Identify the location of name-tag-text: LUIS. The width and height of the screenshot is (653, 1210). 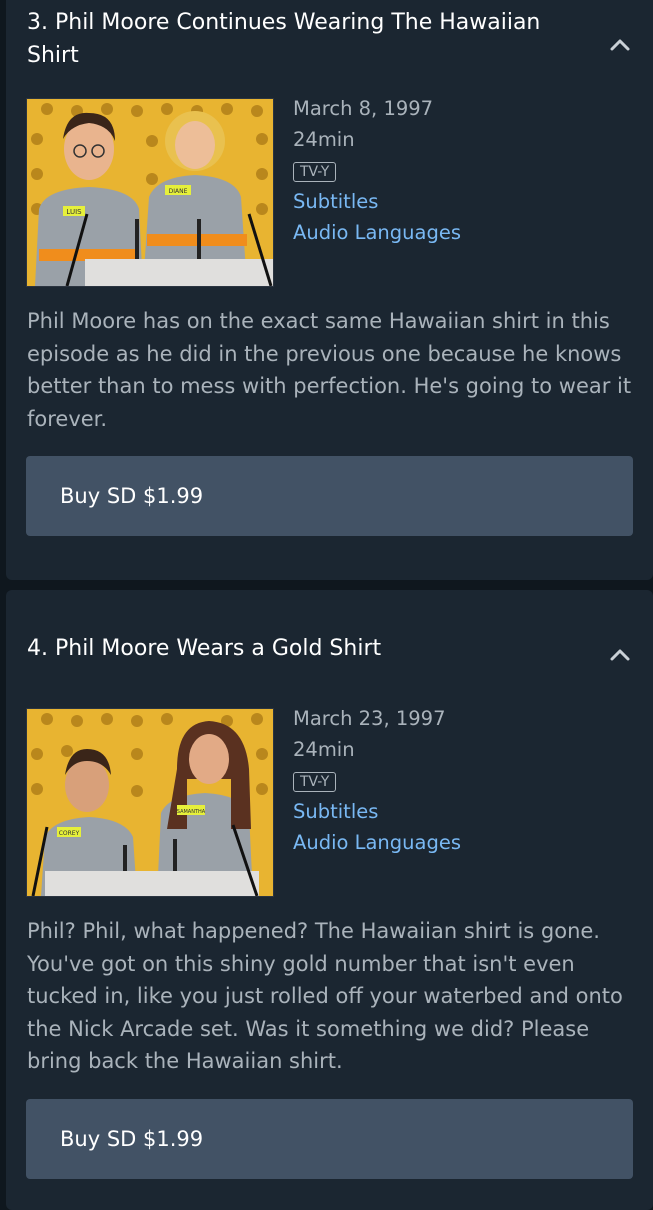
(74, 212).